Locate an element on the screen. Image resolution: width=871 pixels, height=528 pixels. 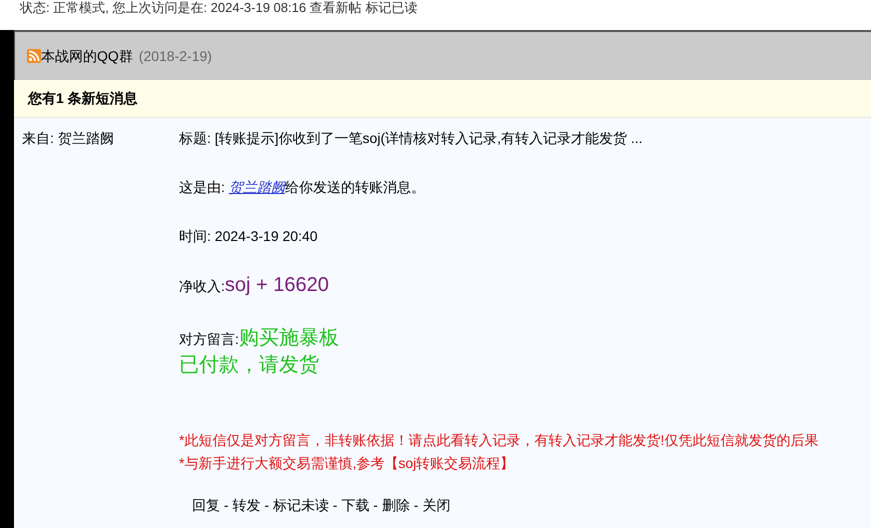
status-link: 查看新帖 is located at coordinates (336, 7).